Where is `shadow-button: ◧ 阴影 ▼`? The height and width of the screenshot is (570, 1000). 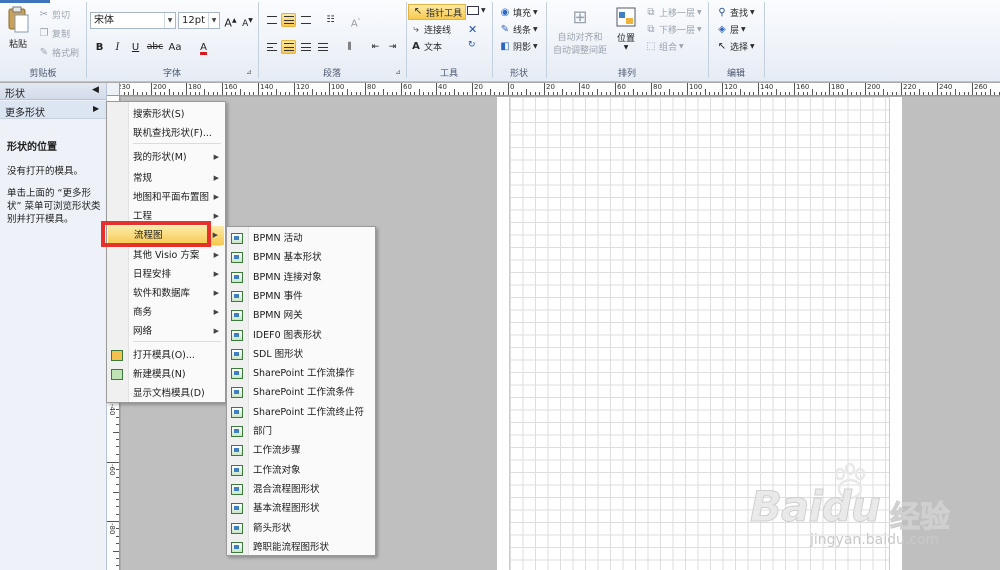 shadow-button: ◧ 阴影 ▼ is located at coordinates (518, 47).